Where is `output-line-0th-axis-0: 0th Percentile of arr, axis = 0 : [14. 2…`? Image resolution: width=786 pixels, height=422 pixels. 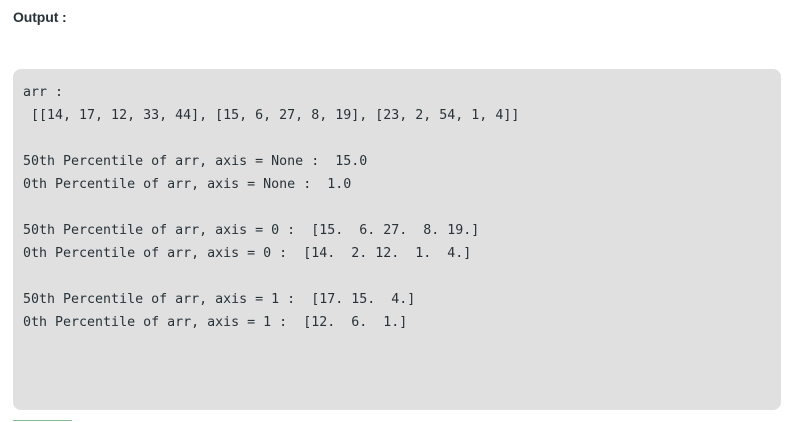 output-line-0th-axis-0: 0th Percentile of arr, axis = 0 : [14. 2… is located at coordinates (247, 253).